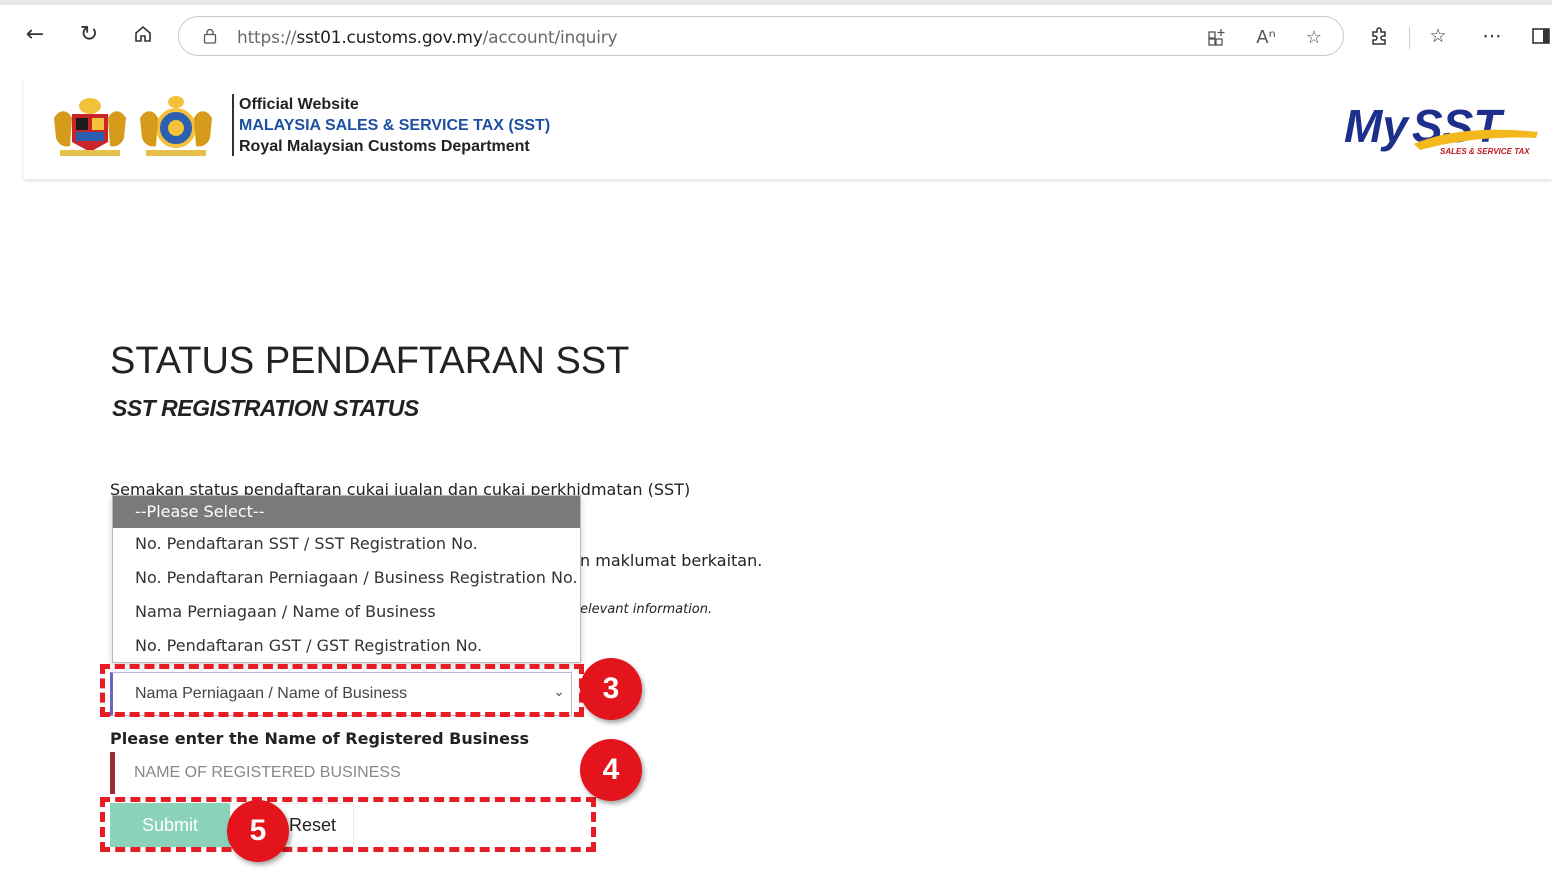  Describe the element at coordinates (35, 34) in the screenshot. I see `back-arrow-icon: ←` at that location.